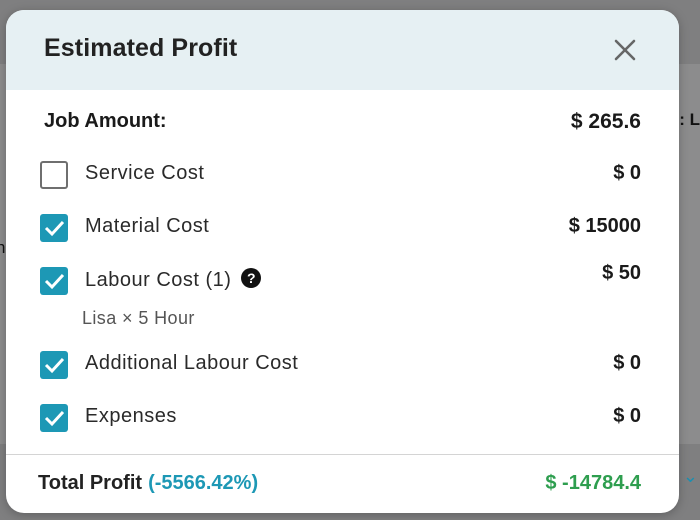 The height and width of the screenshot is (520, 700). Describe the element at coordinates (90, 483) in the screenshot. I see `total-profit-text: Total Profit` at that location.